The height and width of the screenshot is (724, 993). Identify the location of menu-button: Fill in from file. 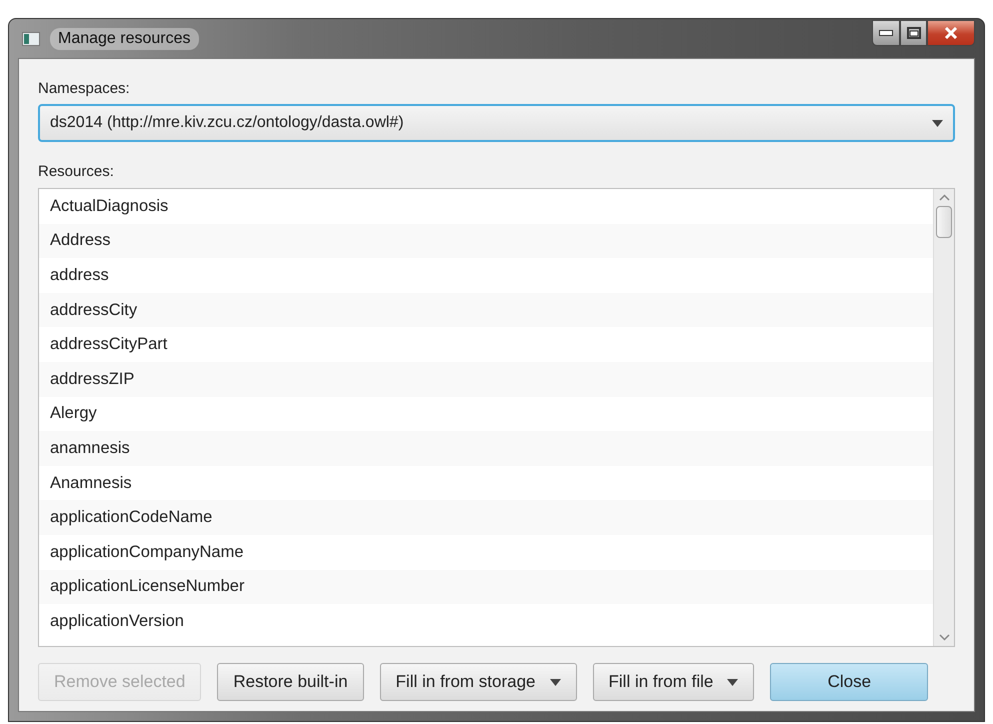
(673, 682).